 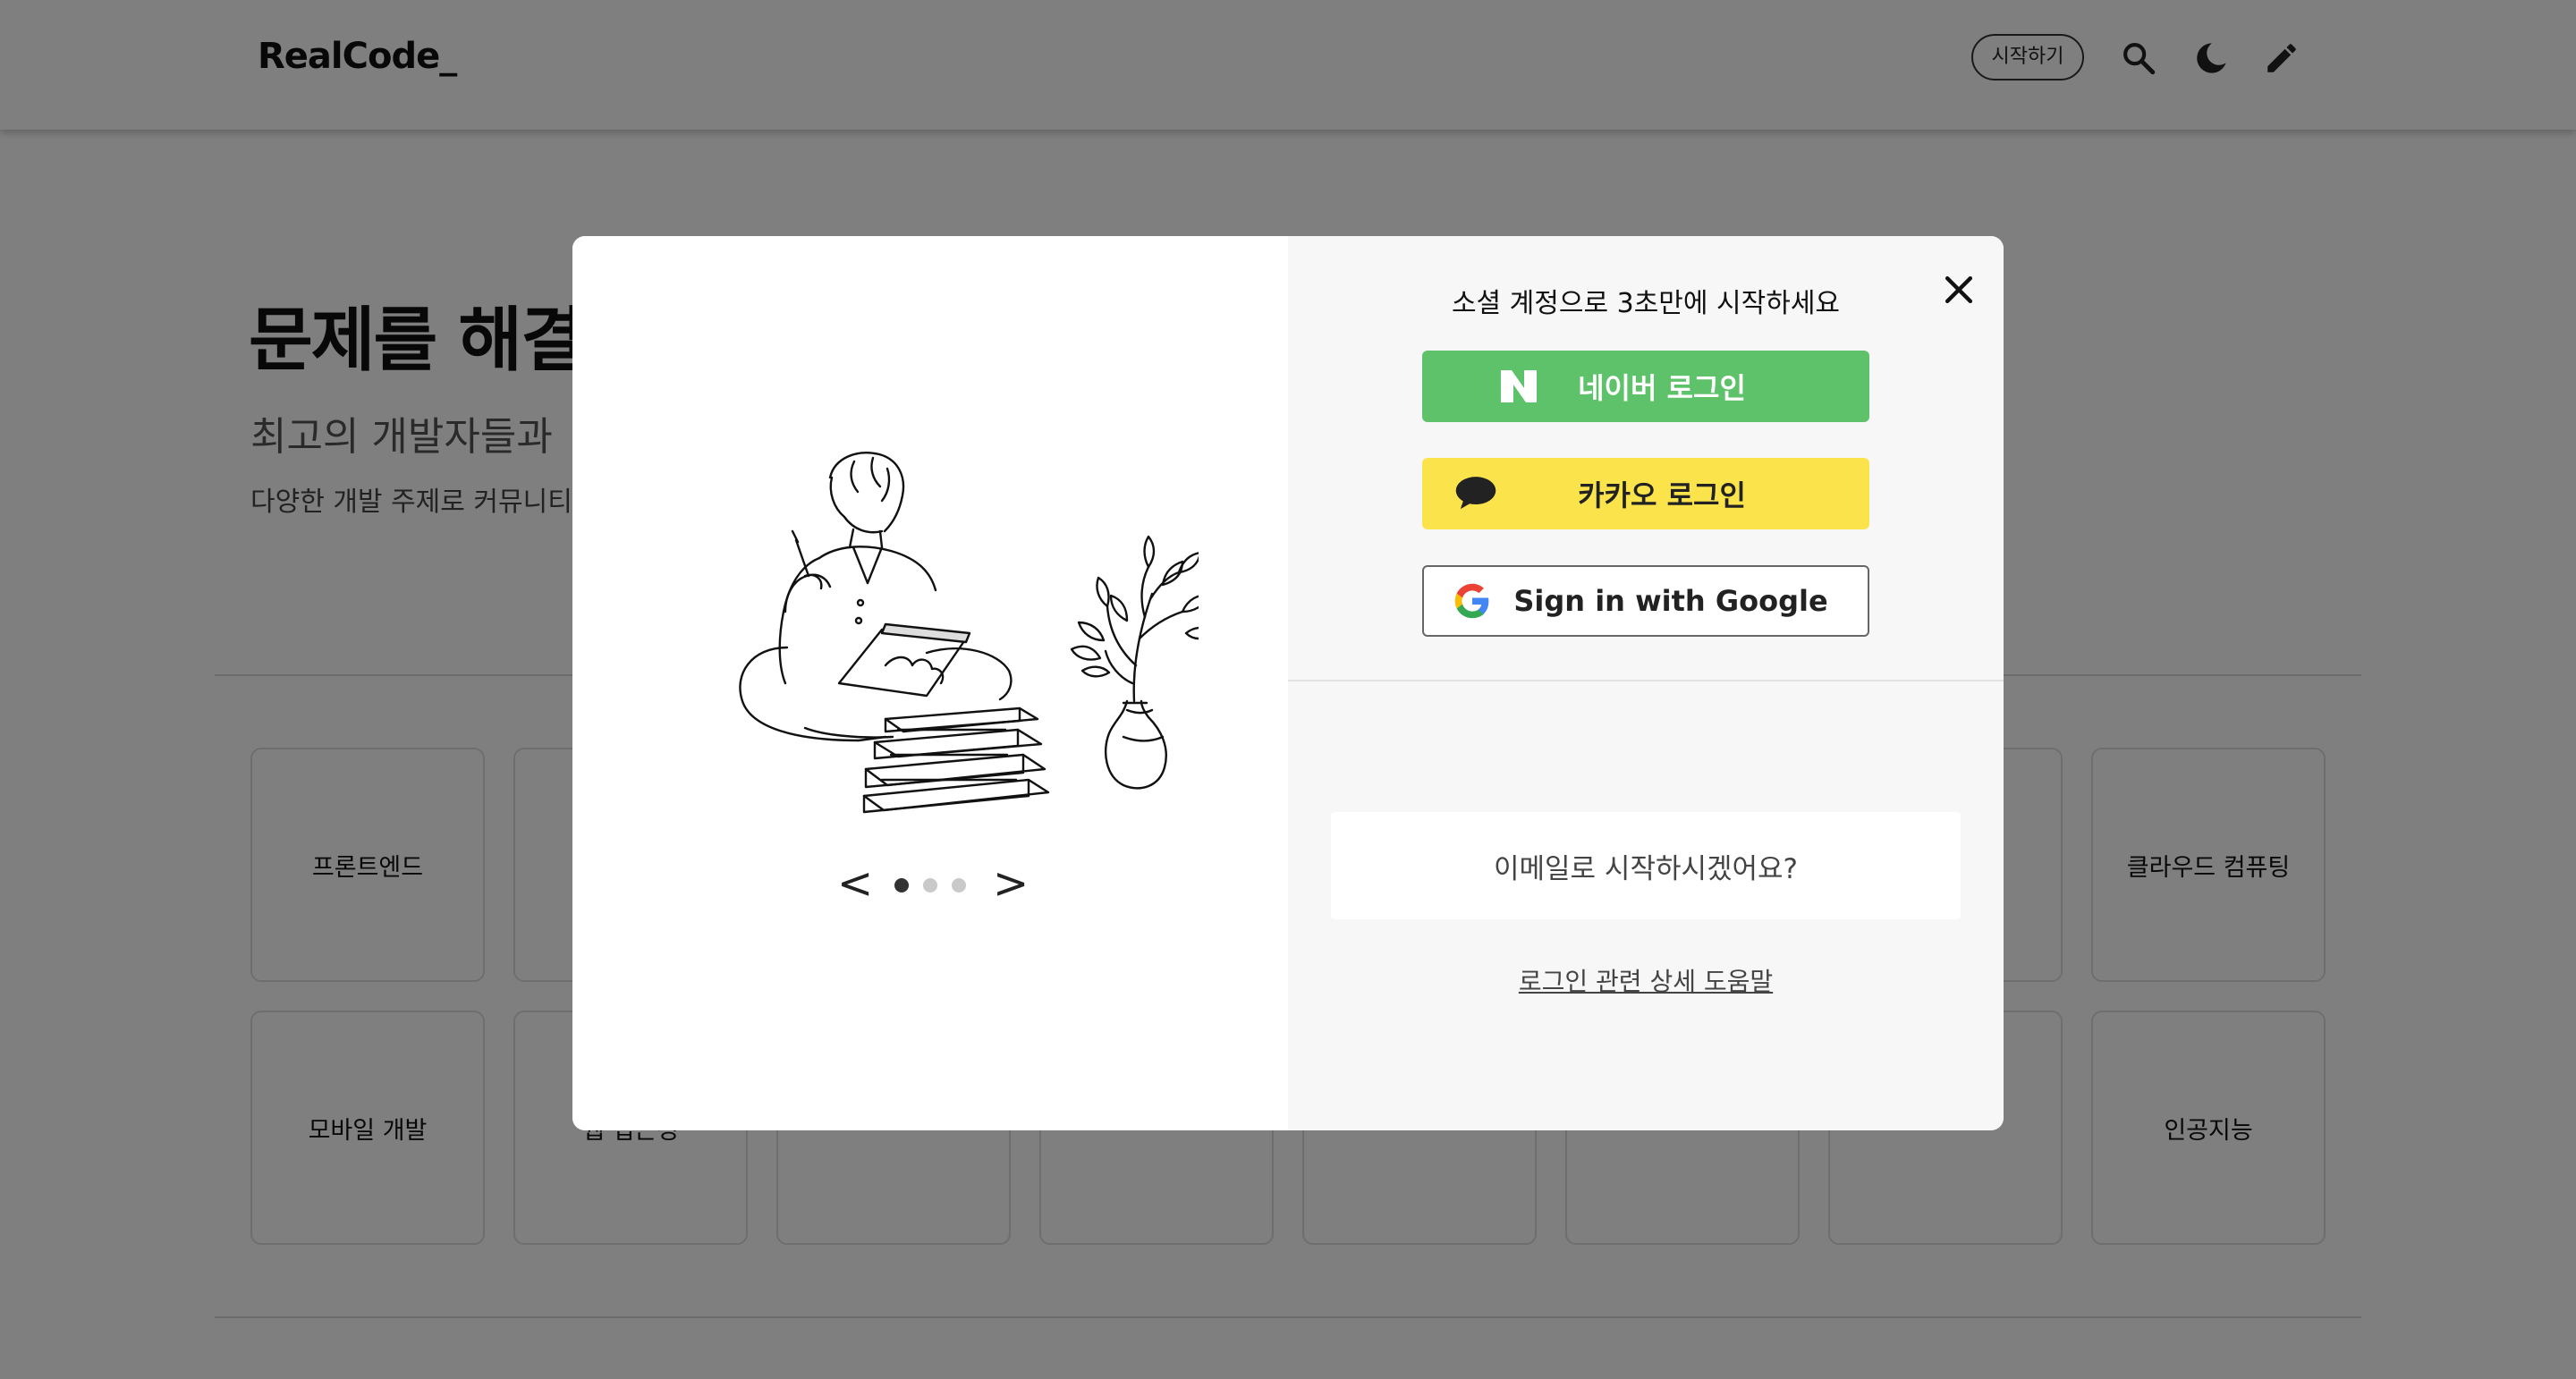 I want to click on kakao-icon, so click(x=1475, y=493).